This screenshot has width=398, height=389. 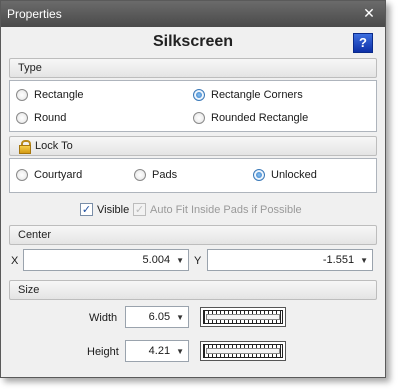 What do you see at coordinates (34, 14) in the screenshot?
I see `window-title: Properties` at bounding box center [34, 14].